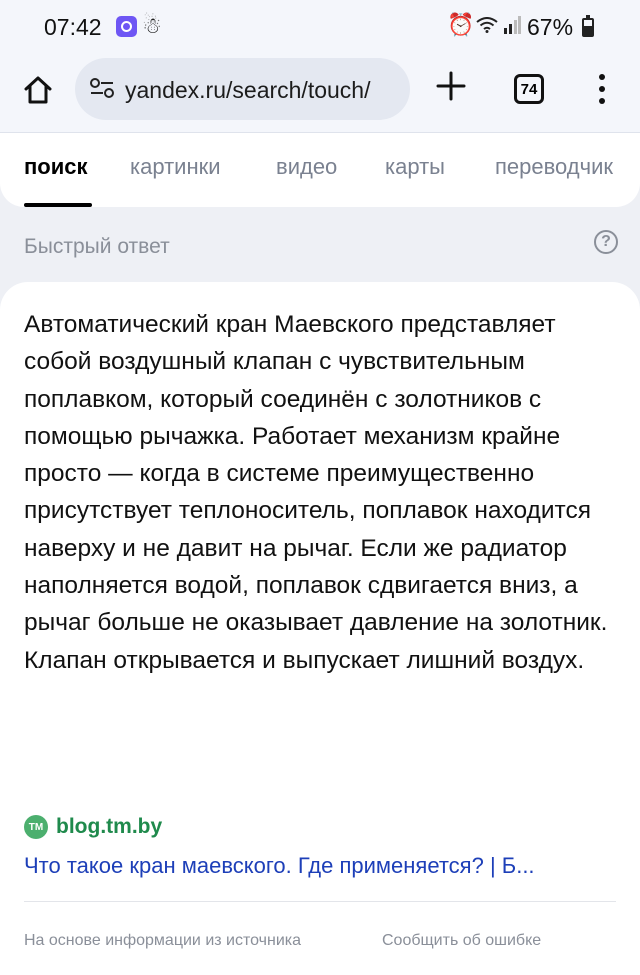 This screenshot has width=640, height=975. What do you see at coordinates (163, 940) in the screenshot?
I see `based-on-source-text: На основе информации из источника` at bounding box center [163, 940].